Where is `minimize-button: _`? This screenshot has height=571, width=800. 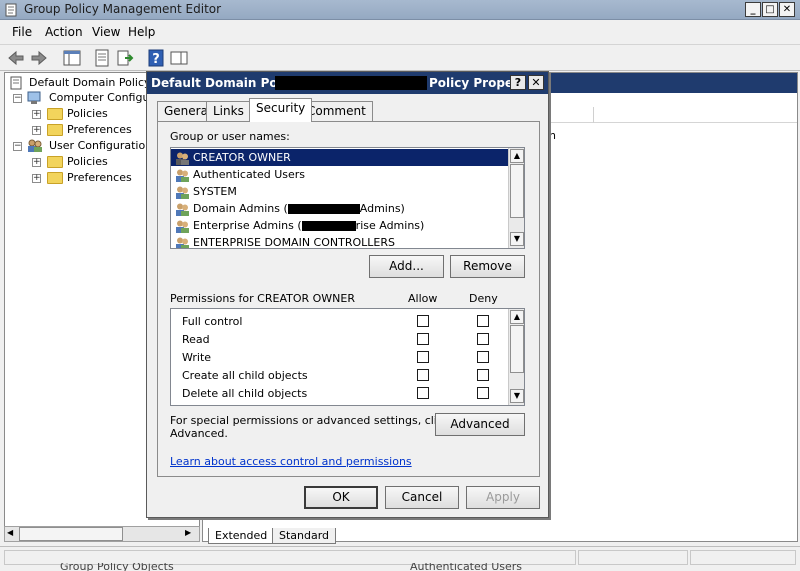
minimize-button: _ is located at coordinates (753, 9).